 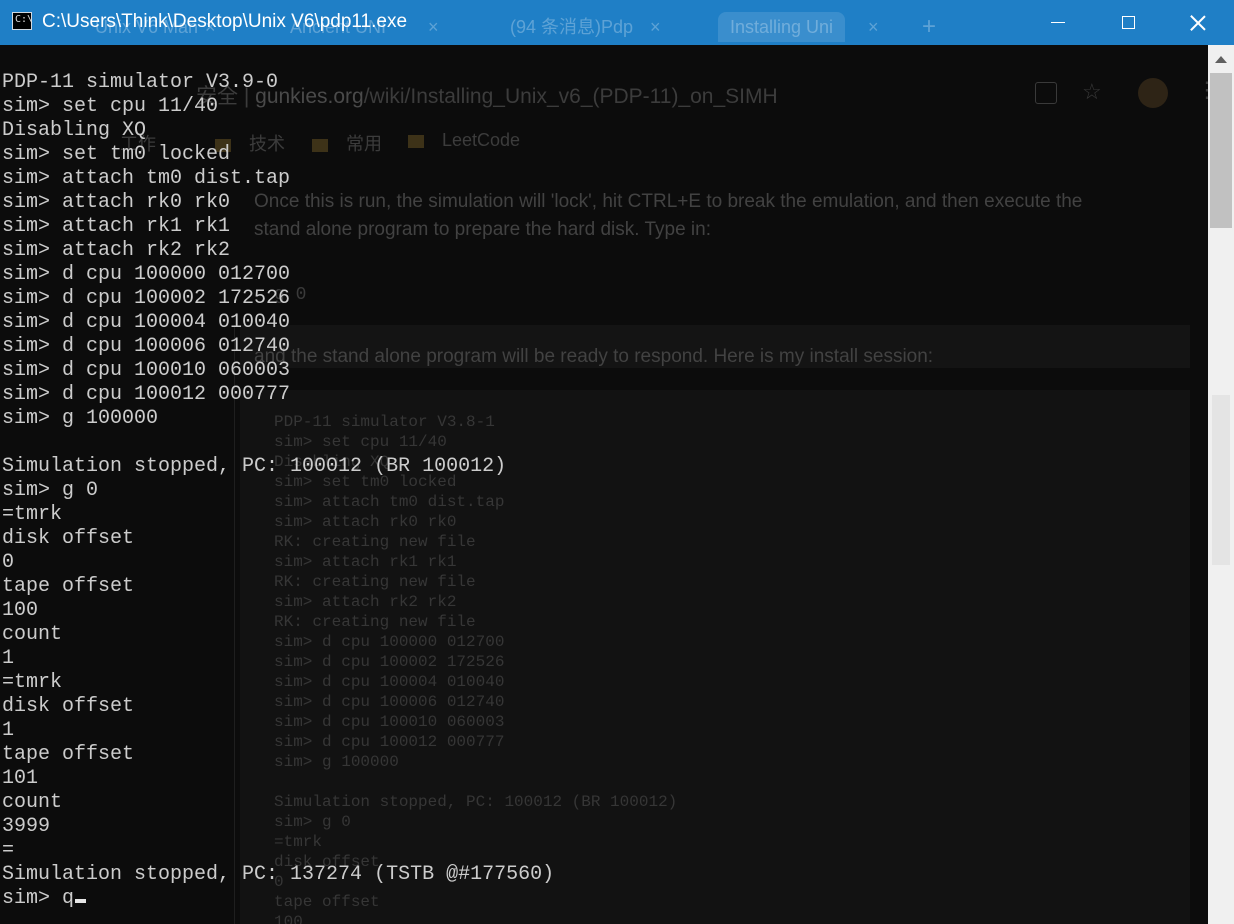 What do you see at coordinates (81, 901) in the screenshot?
I see `text-cursor` at bounding box center [81, 901].